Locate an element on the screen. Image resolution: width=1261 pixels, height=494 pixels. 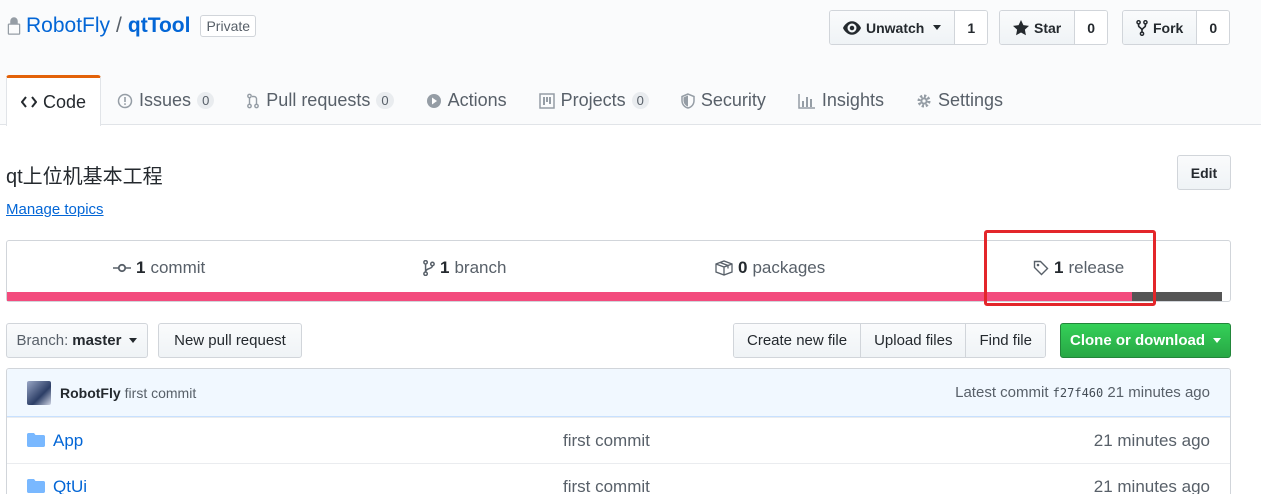
repo-title: RobotFly / qtTool Private is located at coordinates (131, 26).